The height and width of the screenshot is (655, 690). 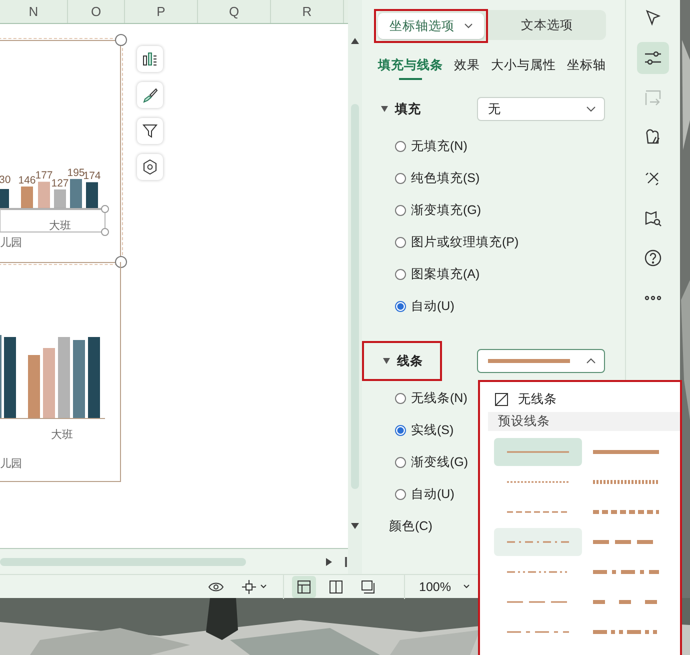 What do you see at coordinates (586, 68) in the screenshot?
I see `sub-tab: 坐标轴` at bounding box center [586, 68].